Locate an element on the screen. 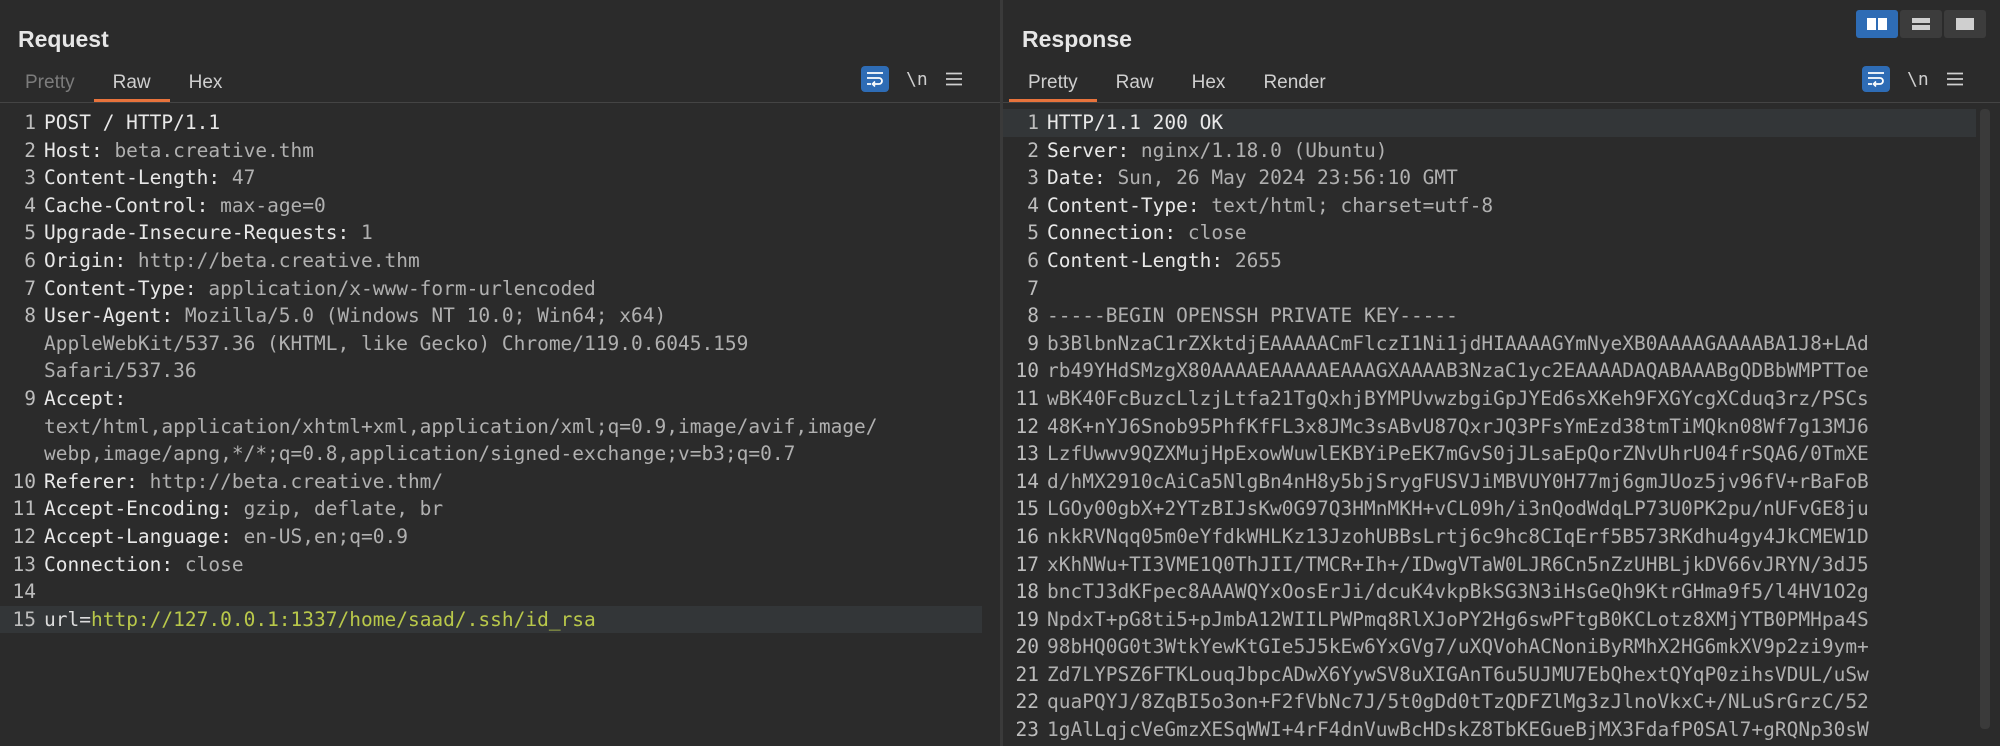 The image size is (2000, 746). code-line: 3 Content-Length: 47 is located at coordinates (500, 178).